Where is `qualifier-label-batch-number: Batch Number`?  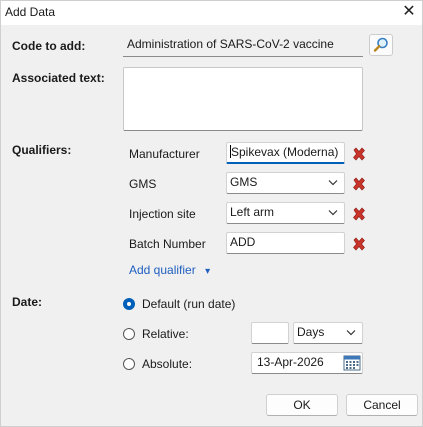 qualifier-label-batch-number: Batch Number is located at coordinates (167, 244).